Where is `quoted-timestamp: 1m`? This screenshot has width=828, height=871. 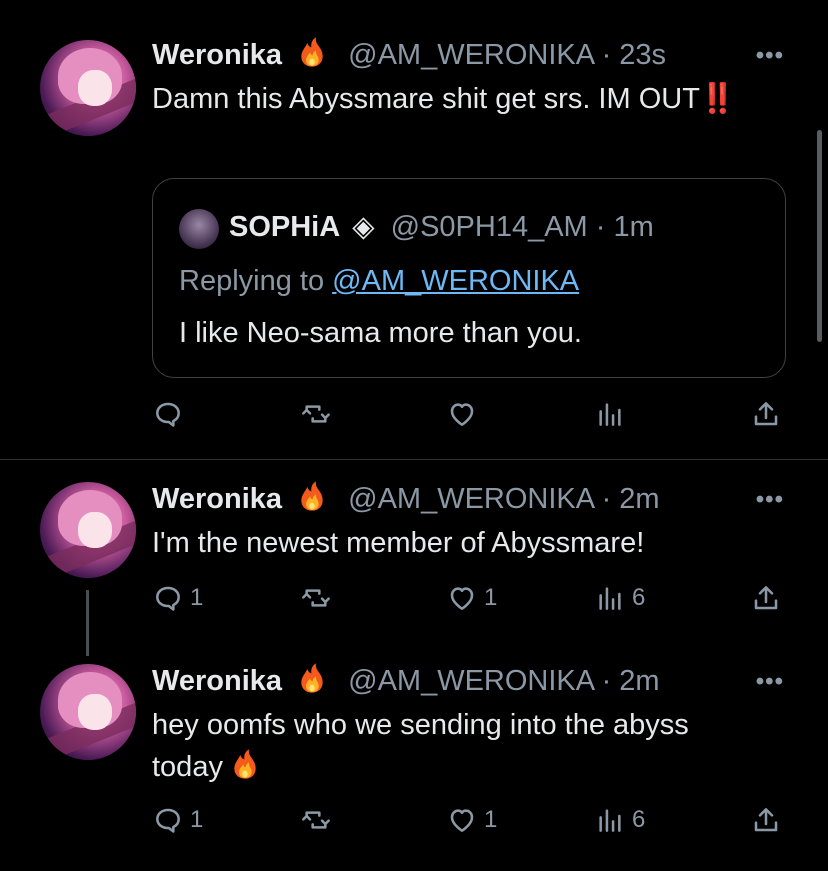
quoted-timestamp: 1m is located at coordinates (634, 227).